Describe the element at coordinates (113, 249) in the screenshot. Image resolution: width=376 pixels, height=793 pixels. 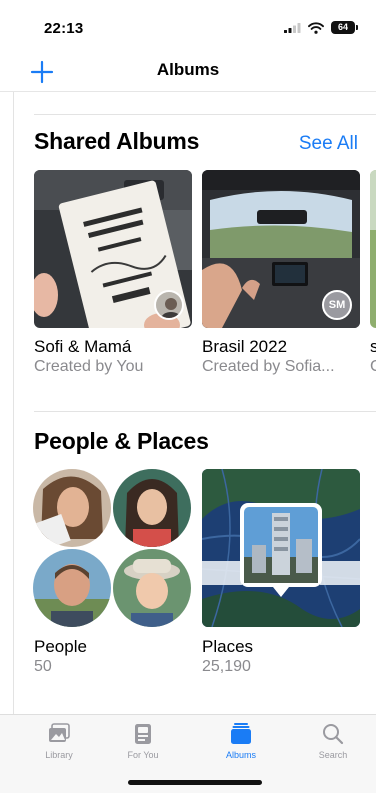
I see `album-thumbnail-sofi-mama` at that location.